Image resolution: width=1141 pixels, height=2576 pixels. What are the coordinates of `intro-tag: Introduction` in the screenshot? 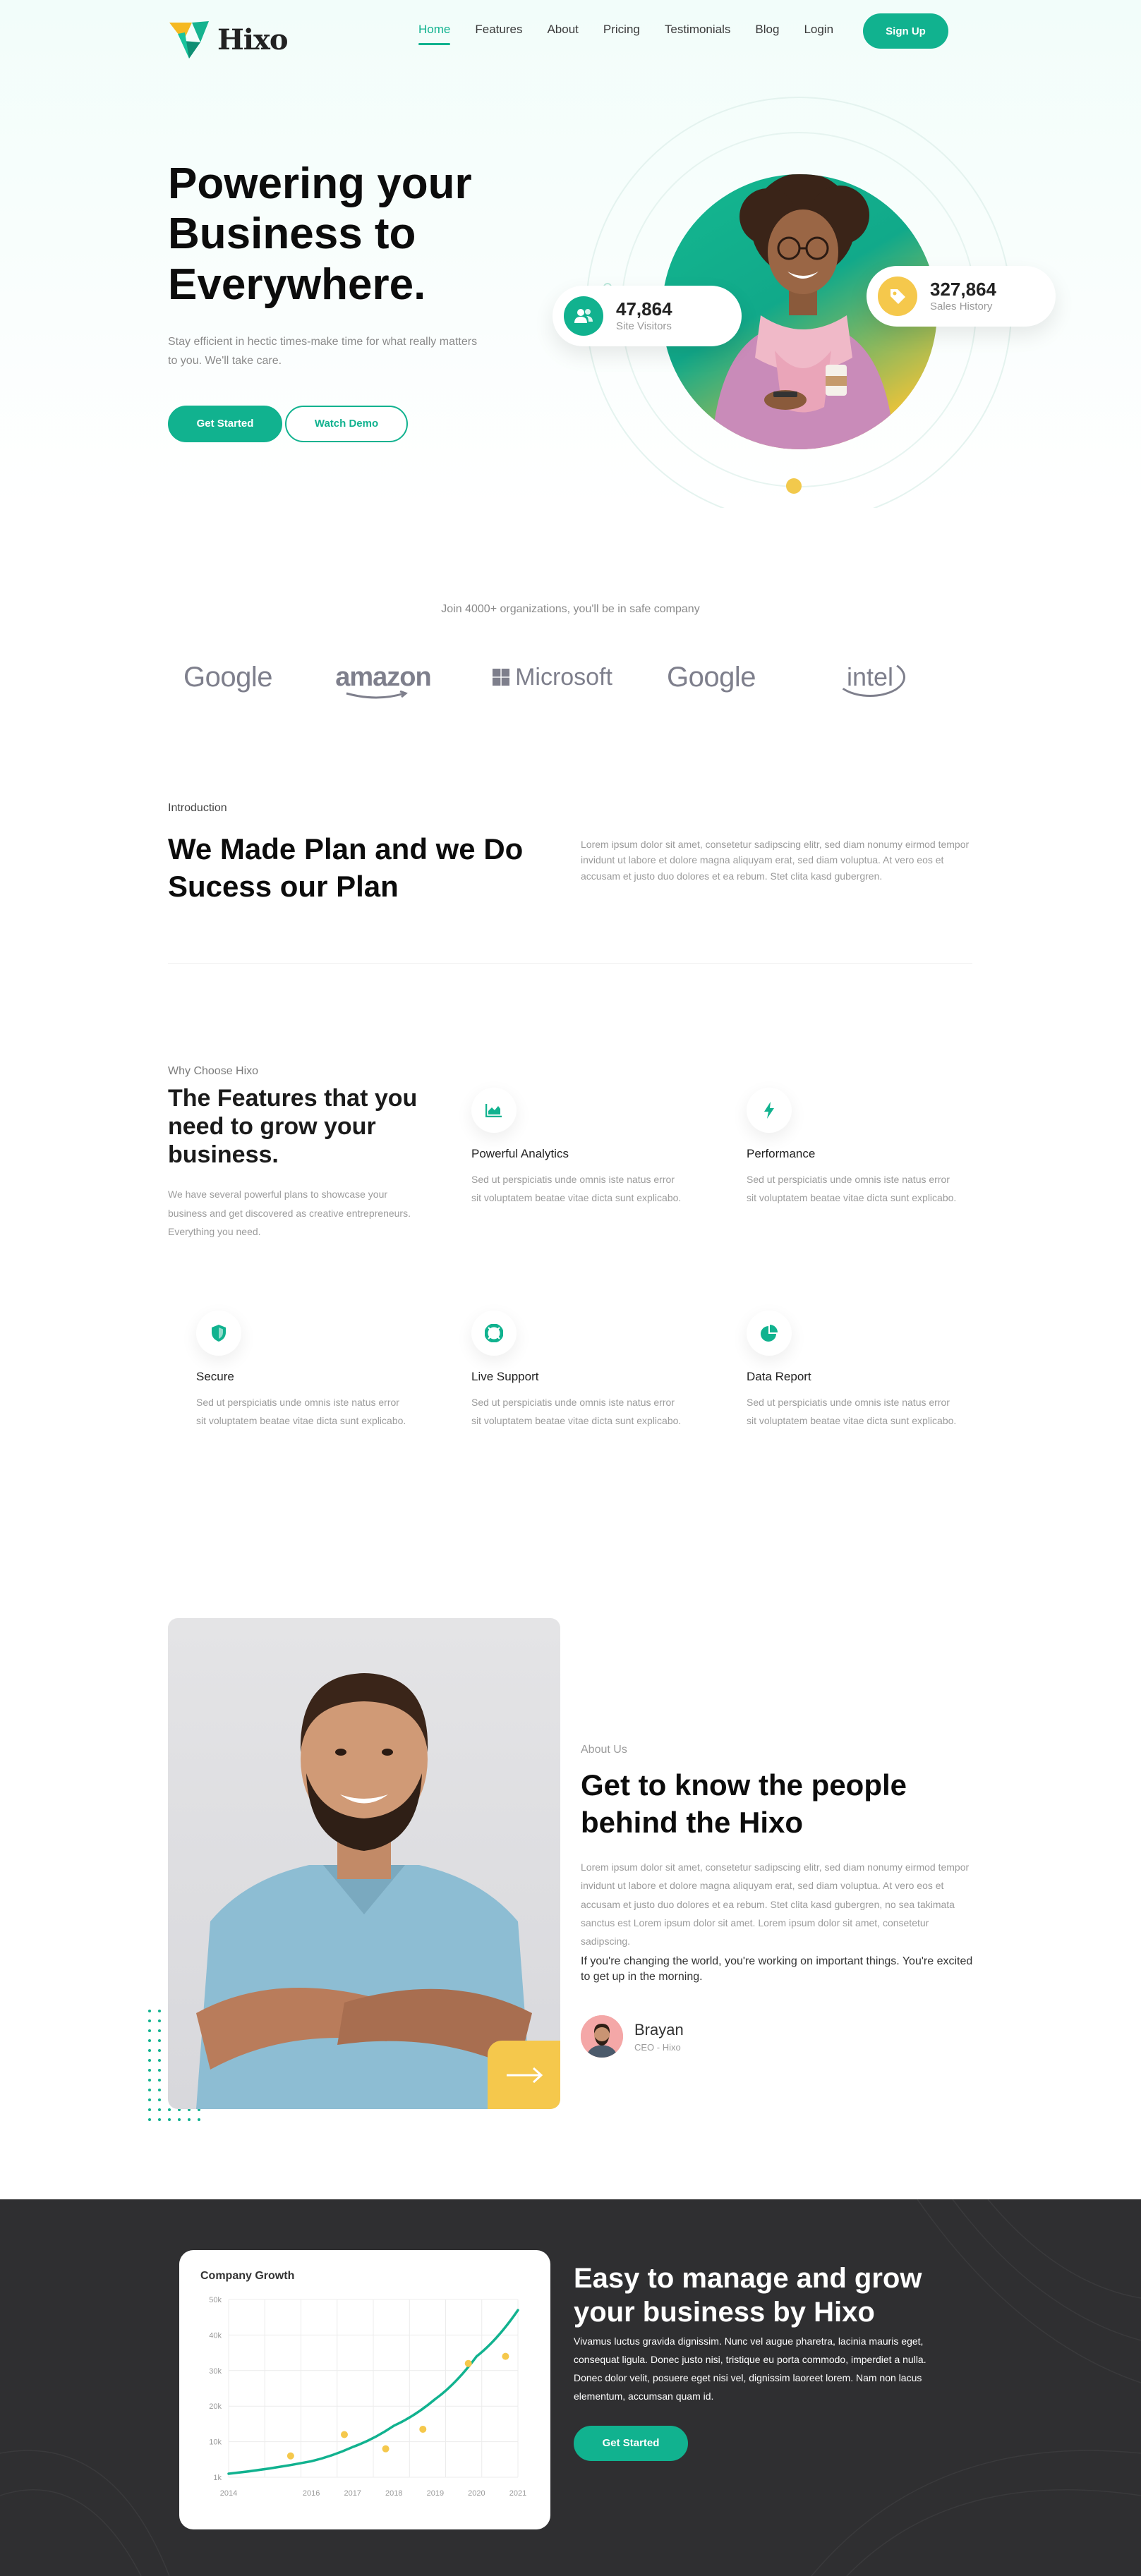 It's located at (197, 808).